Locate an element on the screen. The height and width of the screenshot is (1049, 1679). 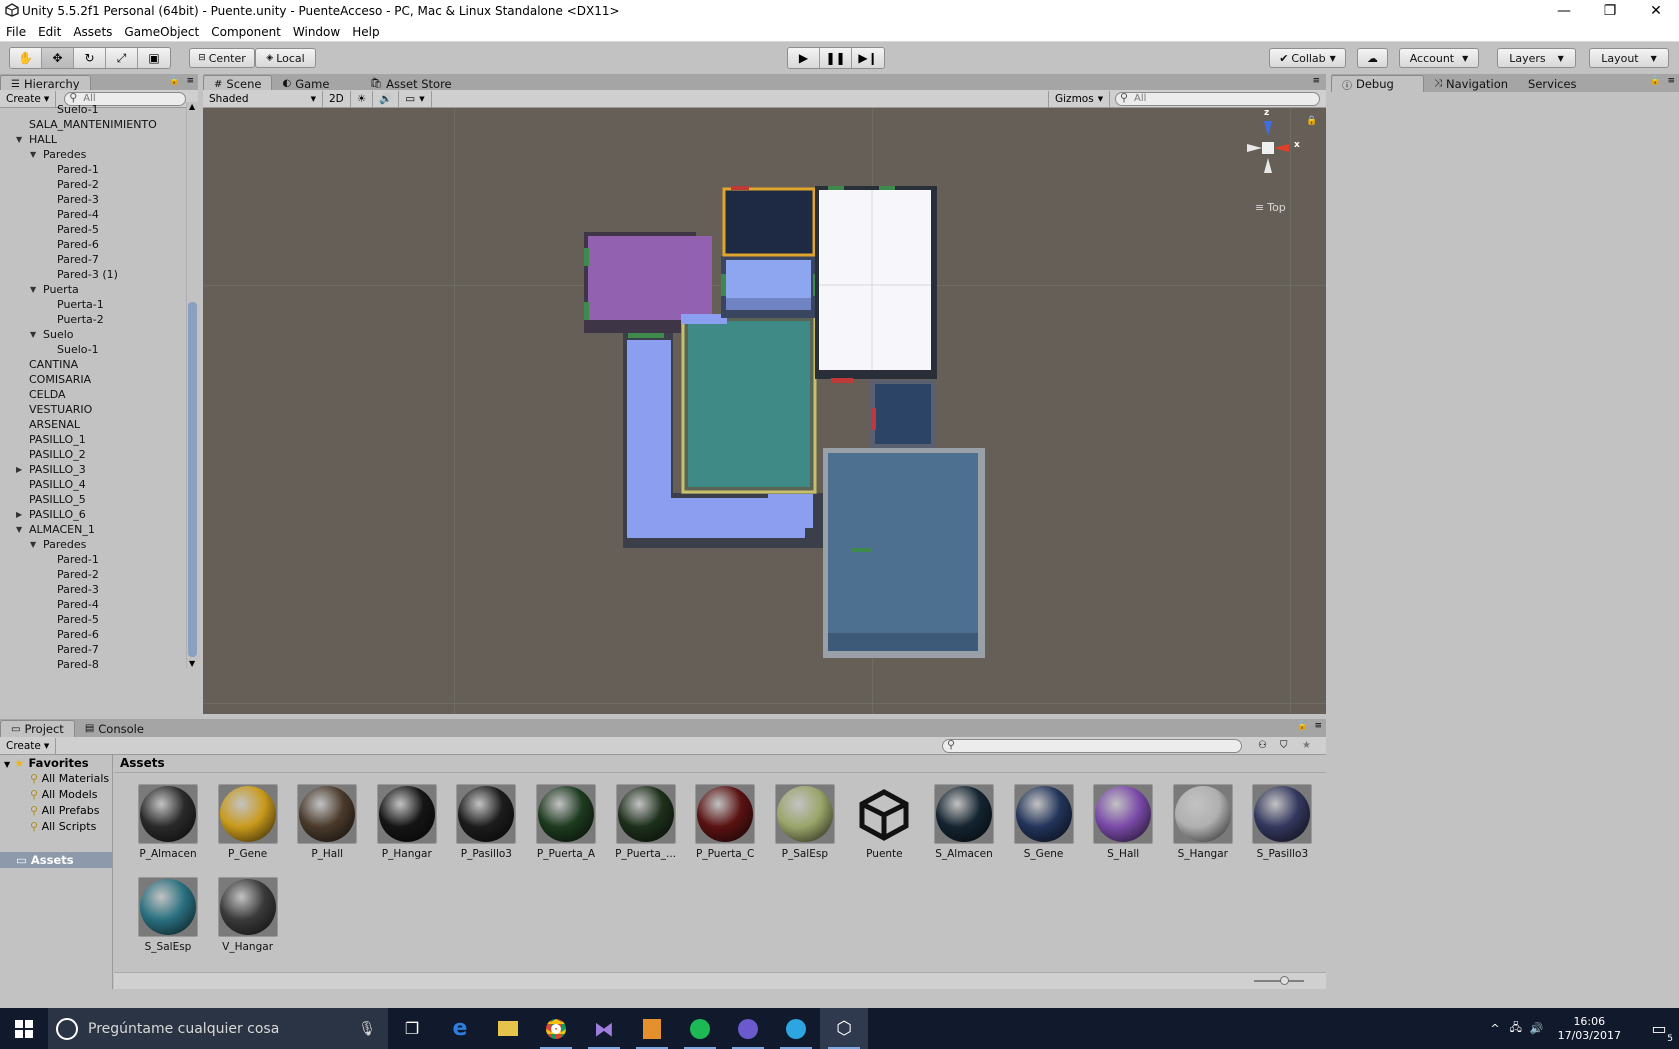
asset-item: P_Hangar is located at coordinates (407, 822).